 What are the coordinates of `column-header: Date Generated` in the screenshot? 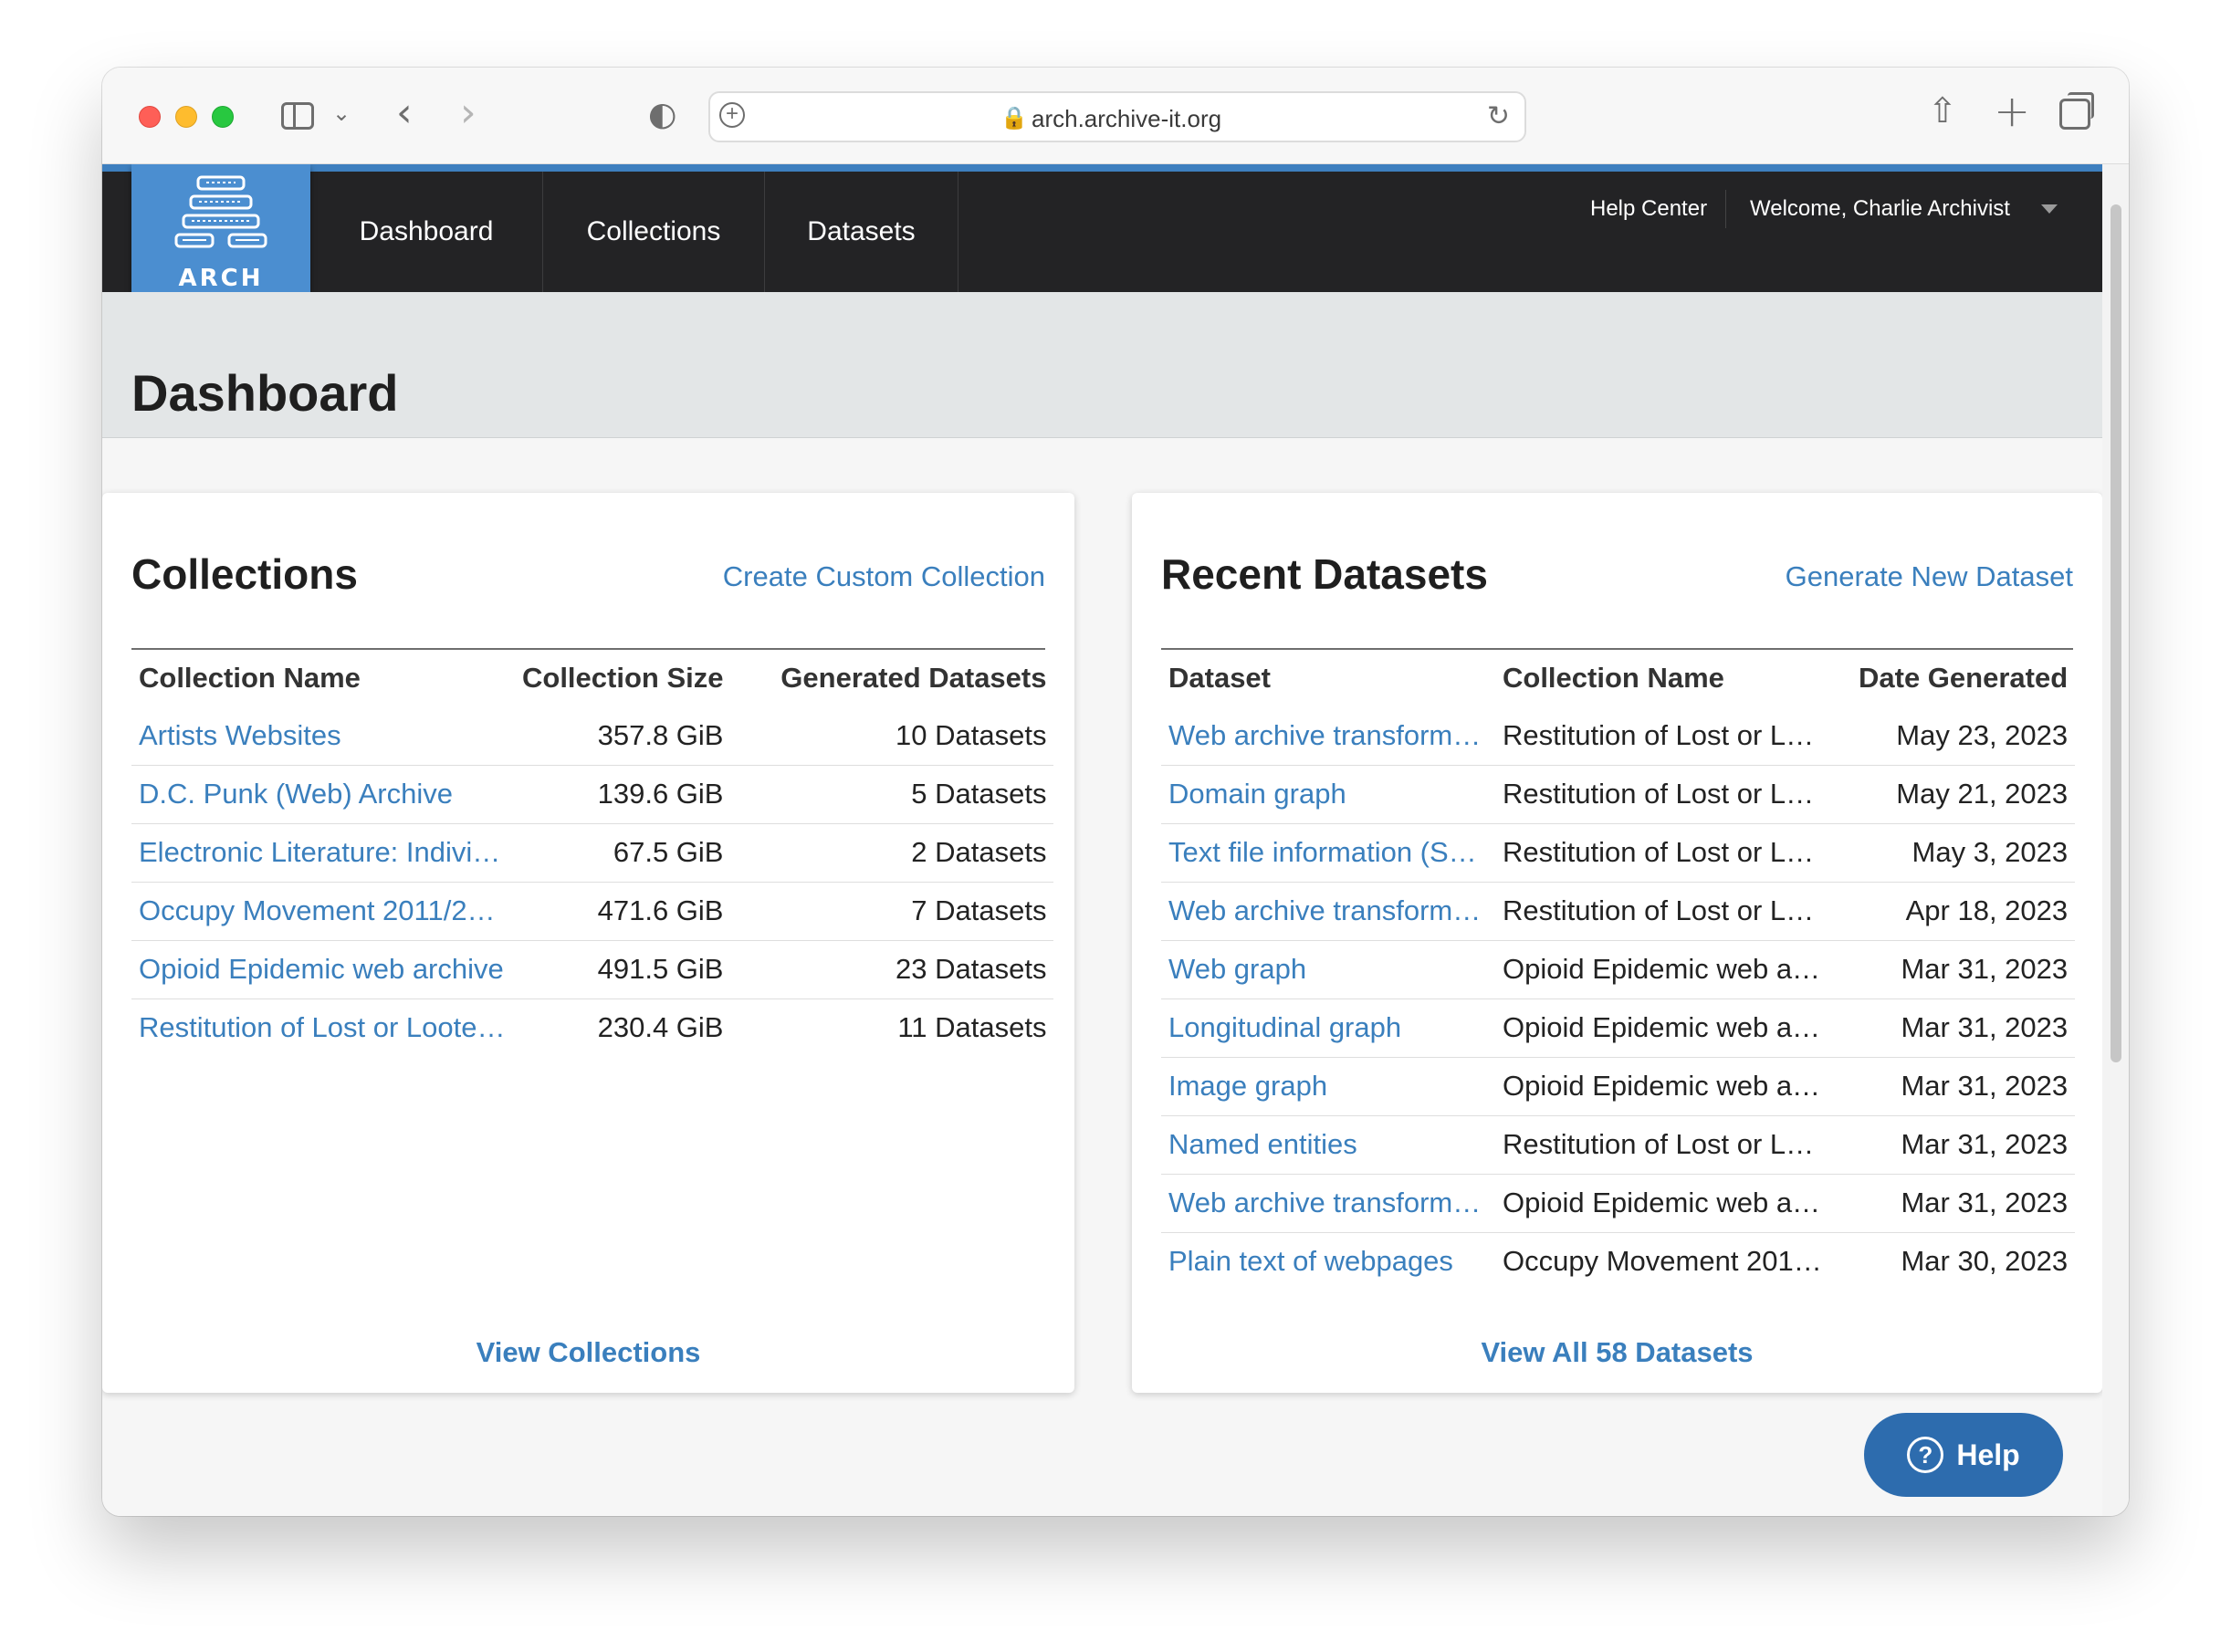 It's located at (1964, 678).